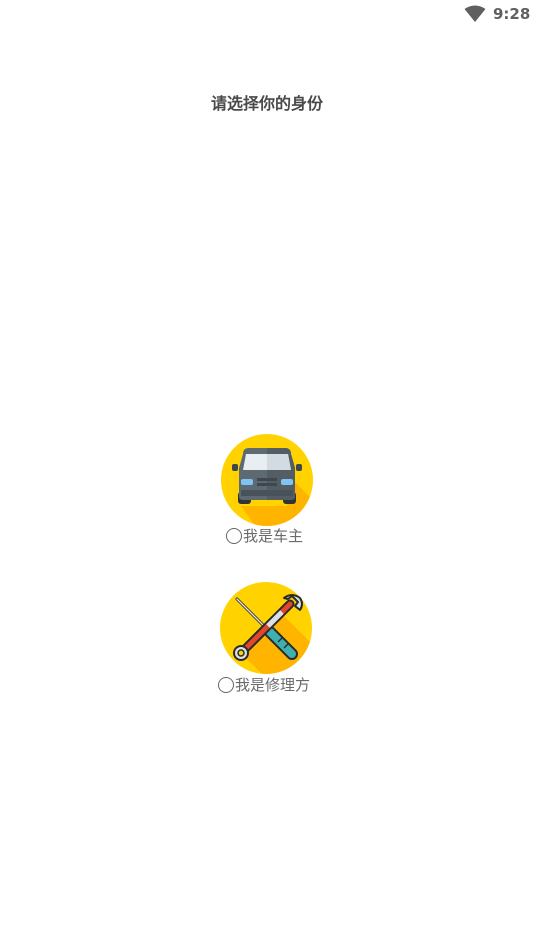 The width and height of the screenshot is (534, 949). What do you see at coordinates (266, 103) in the screenshot?
I see `page-title: 请选择你的身份` at bounding box center [266, 103].